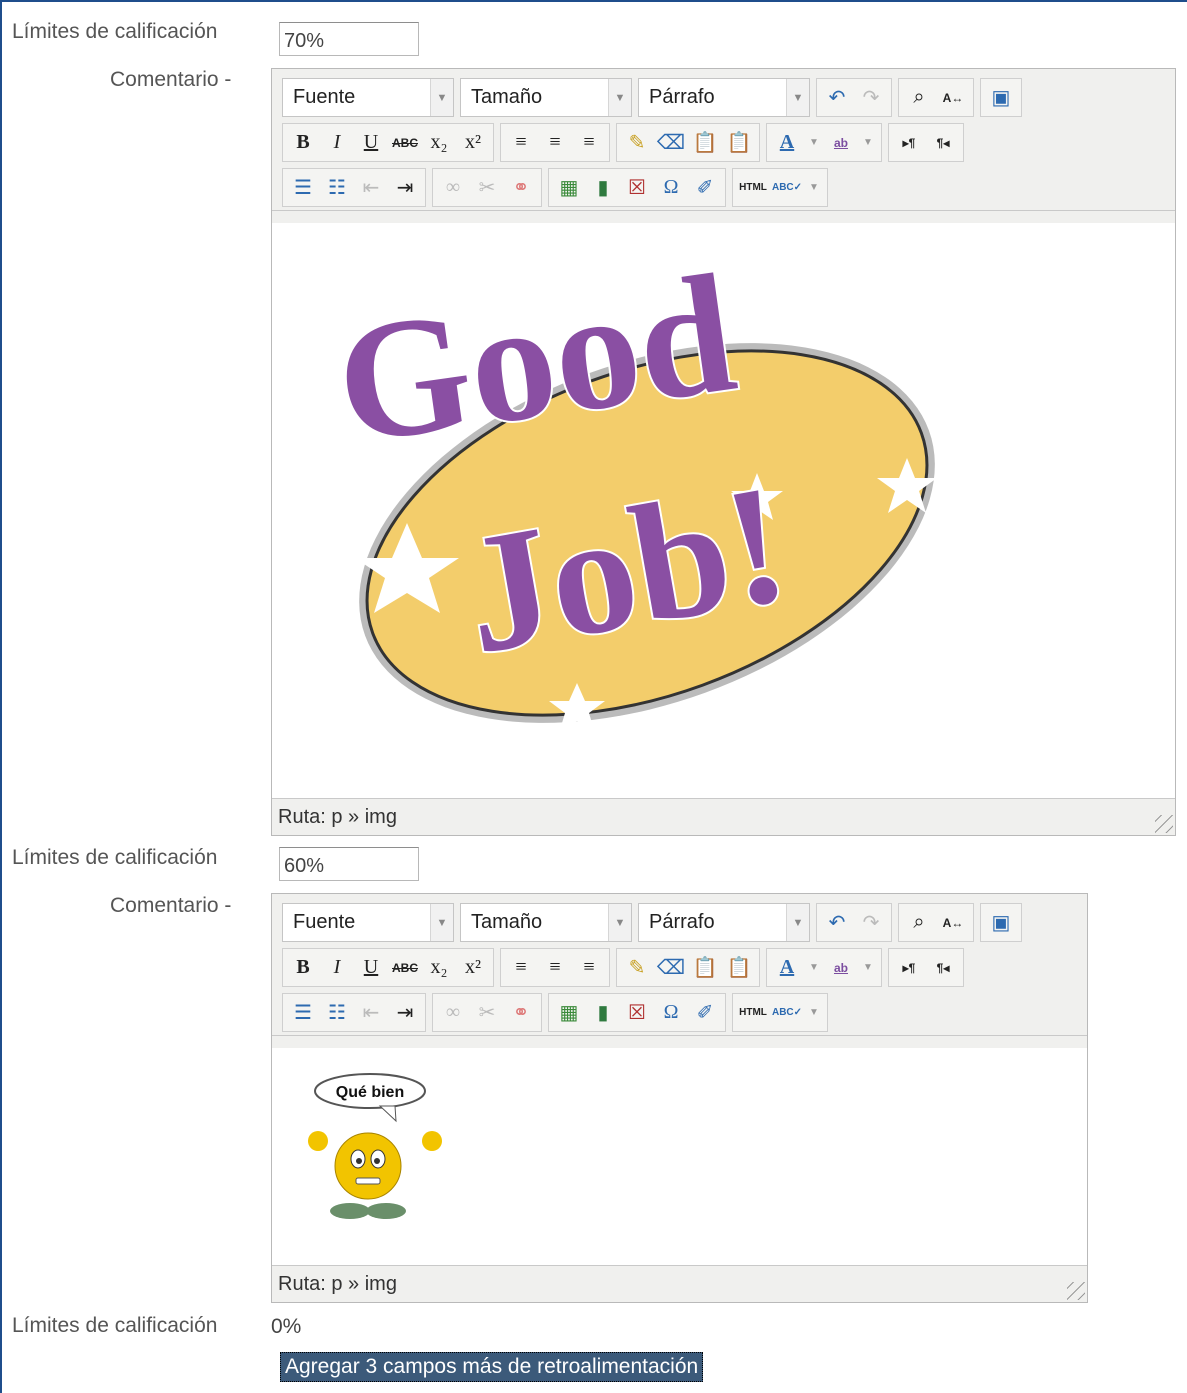  I want to click on fullscreen-group: ▣, so click(1001, 922).